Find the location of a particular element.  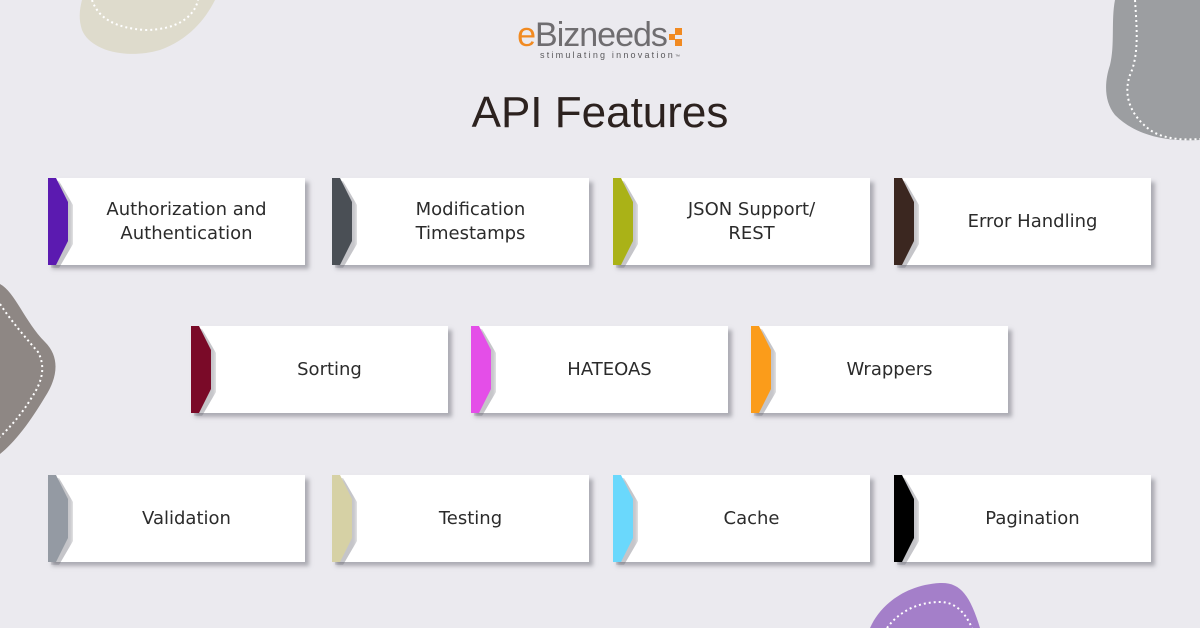

feature-card-wrappers: Wrappers is located at coordinates (879, 371).